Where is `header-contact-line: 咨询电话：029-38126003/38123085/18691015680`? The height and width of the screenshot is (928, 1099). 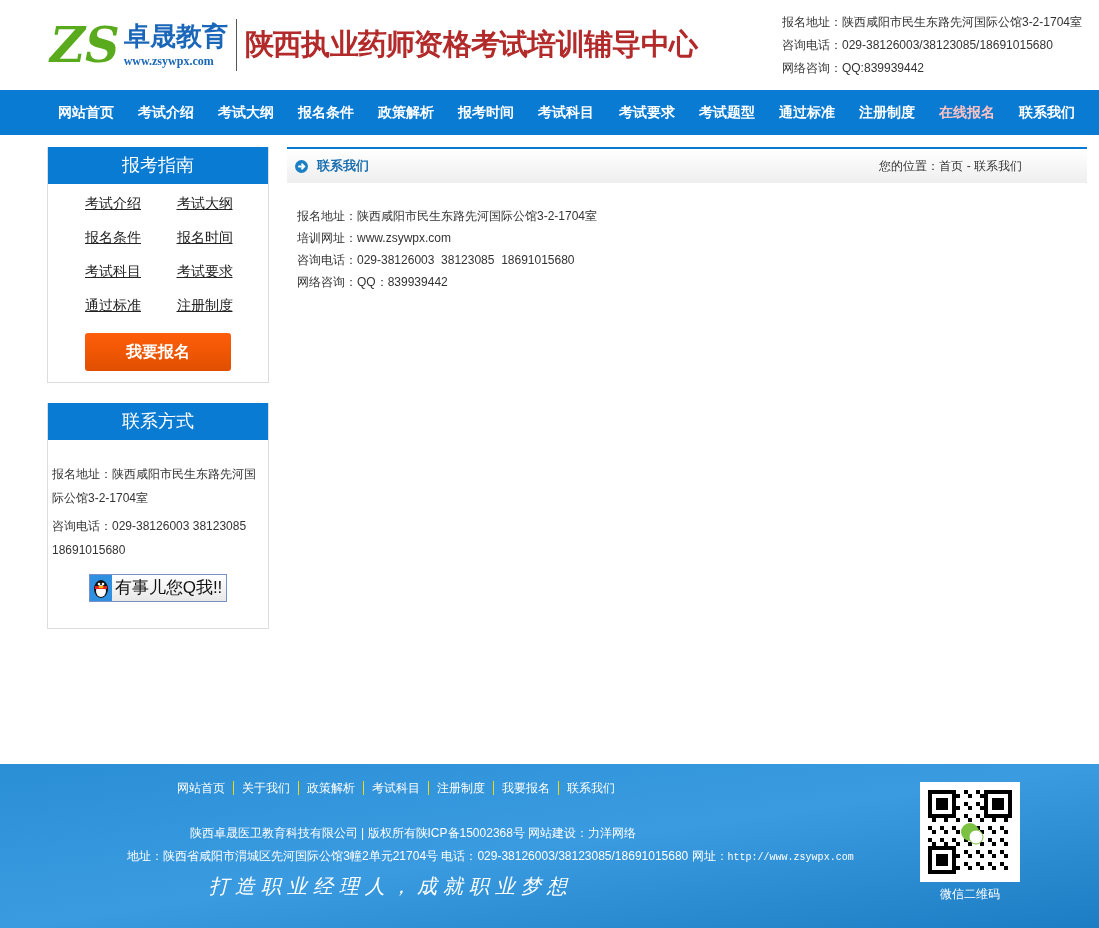
header-contact-line: 咨询电话：029-38126003/38123085/18691015680 is located at coordinates (917, 45).